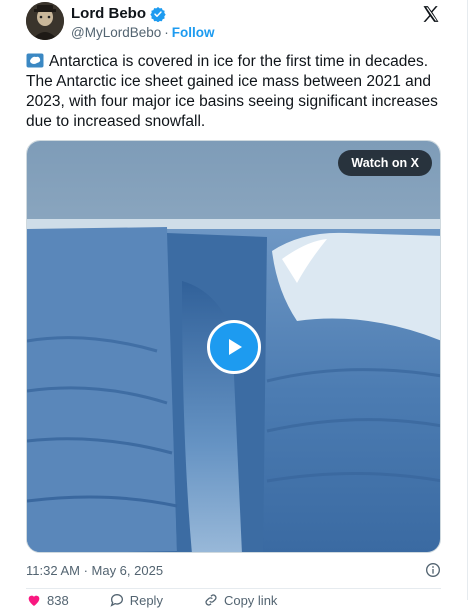  I want to click on snowflake-emoji-icon, so click(35, 60).